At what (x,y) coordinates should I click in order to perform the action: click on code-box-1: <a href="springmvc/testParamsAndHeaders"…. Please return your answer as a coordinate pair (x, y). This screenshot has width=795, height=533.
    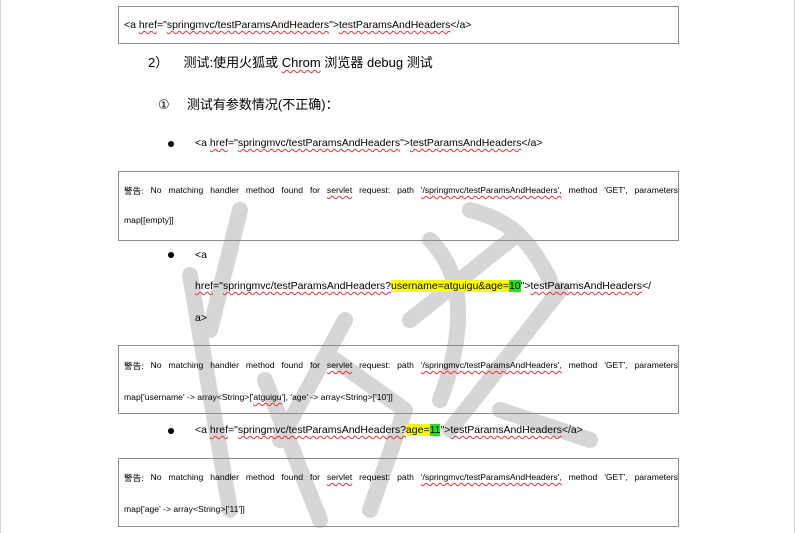
    Looking at the image, I should click on (398, 25).